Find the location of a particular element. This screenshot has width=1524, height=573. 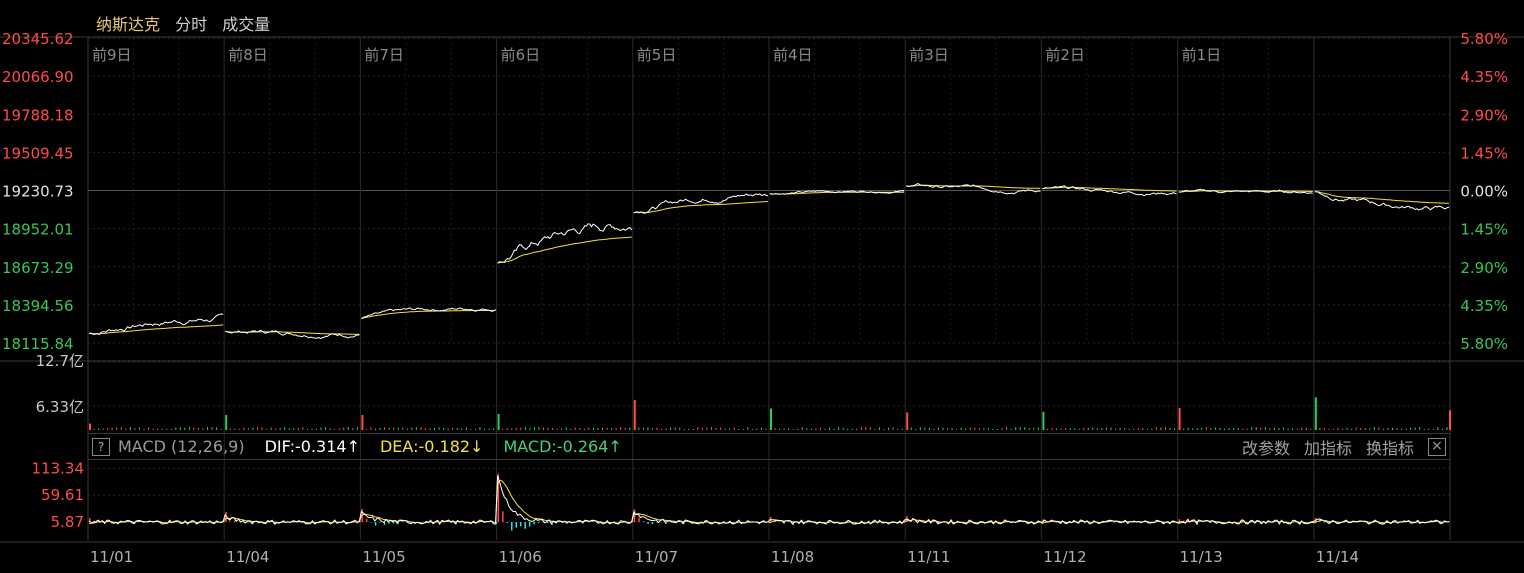

macd-name: MACD (12,26,9) is located at coordinates (181, 446).